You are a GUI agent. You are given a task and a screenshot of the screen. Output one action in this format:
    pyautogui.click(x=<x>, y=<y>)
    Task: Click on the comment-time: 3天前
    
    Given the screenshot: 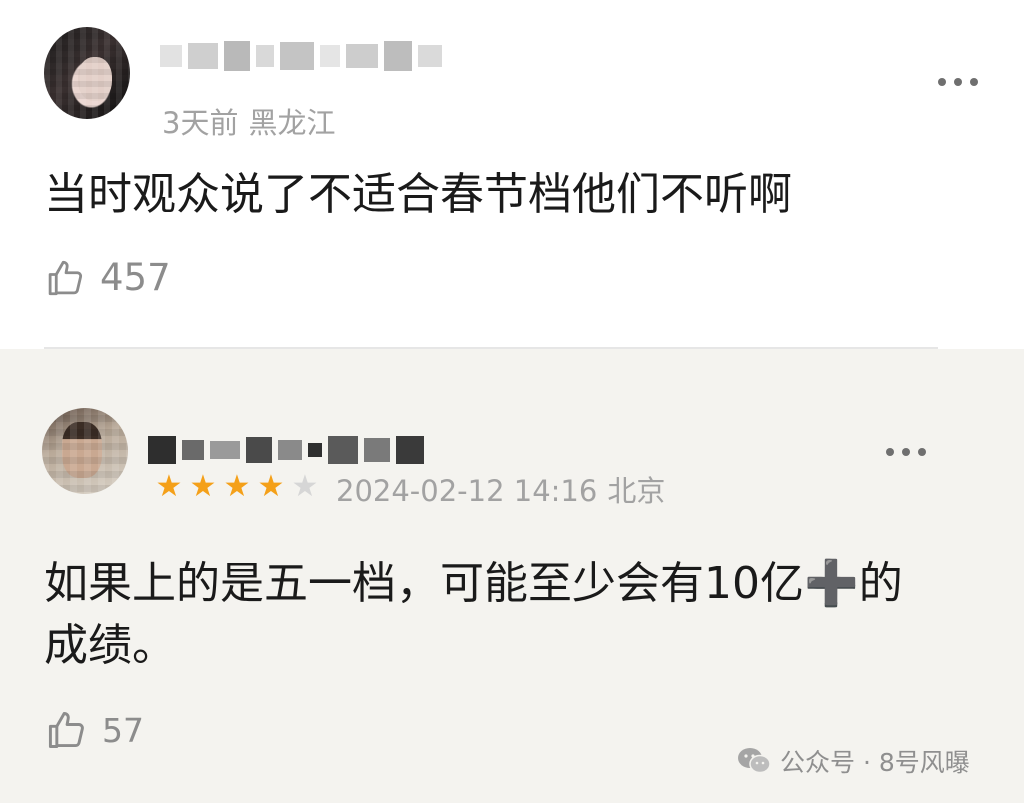 What is the action you would take?
    pyautogui.click(x=200, y=123)
    